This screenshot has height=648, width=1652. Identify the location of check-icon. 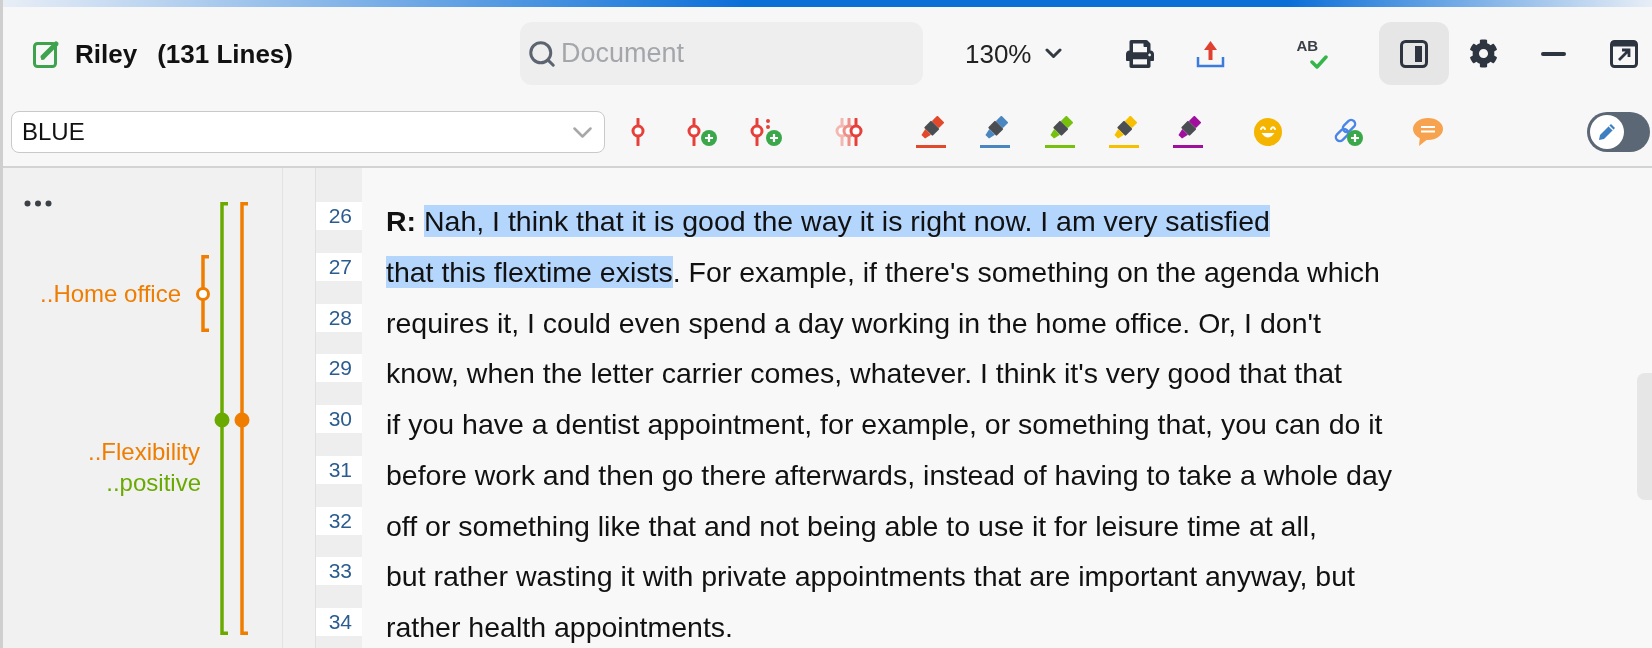
(1319, 62).